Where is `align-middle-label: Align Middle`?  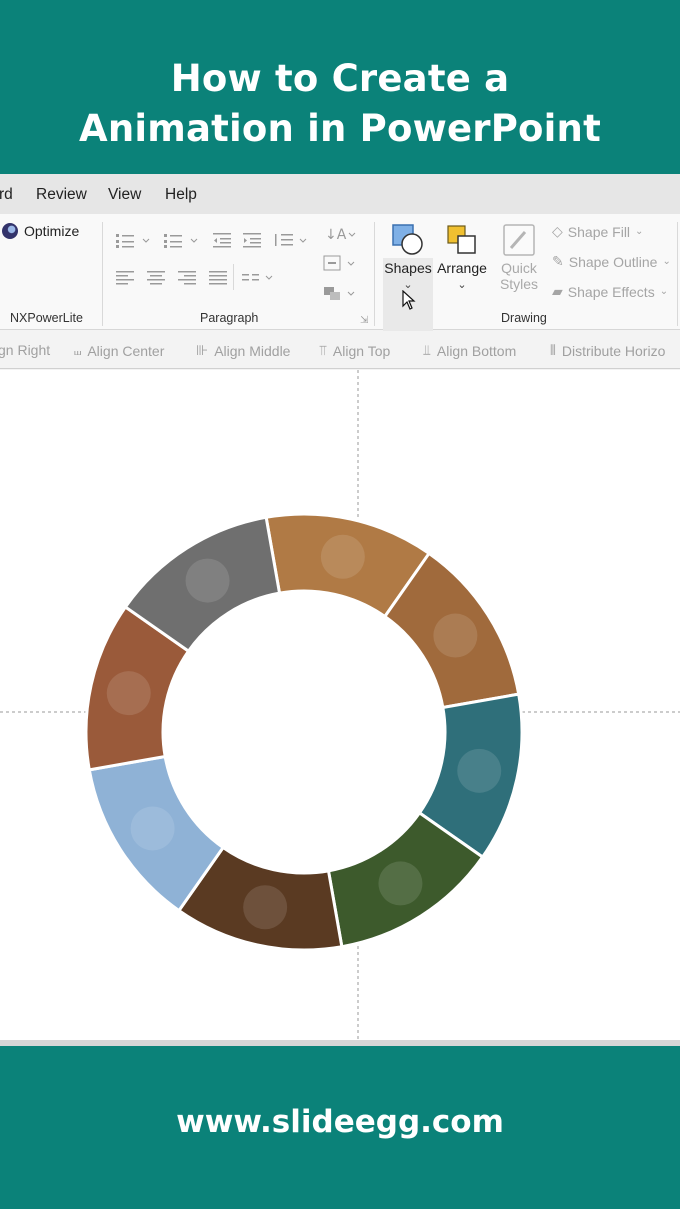
align-middle-label: Align Middle is located at coordinates (252, 350).